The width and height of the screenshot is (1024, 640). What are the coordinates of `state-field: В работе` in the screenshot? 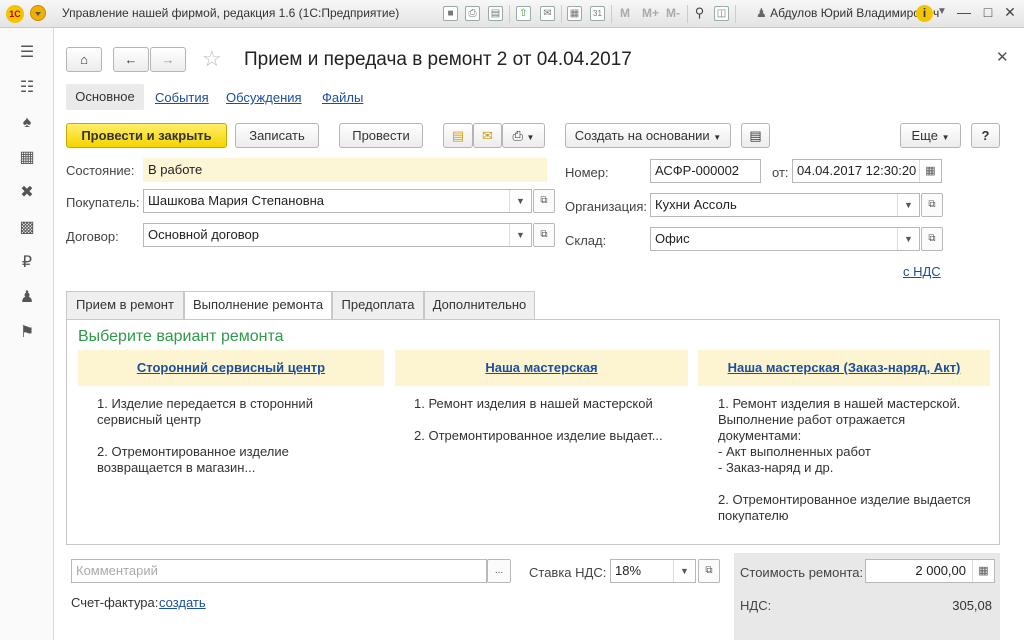 It's located at (345, 170).